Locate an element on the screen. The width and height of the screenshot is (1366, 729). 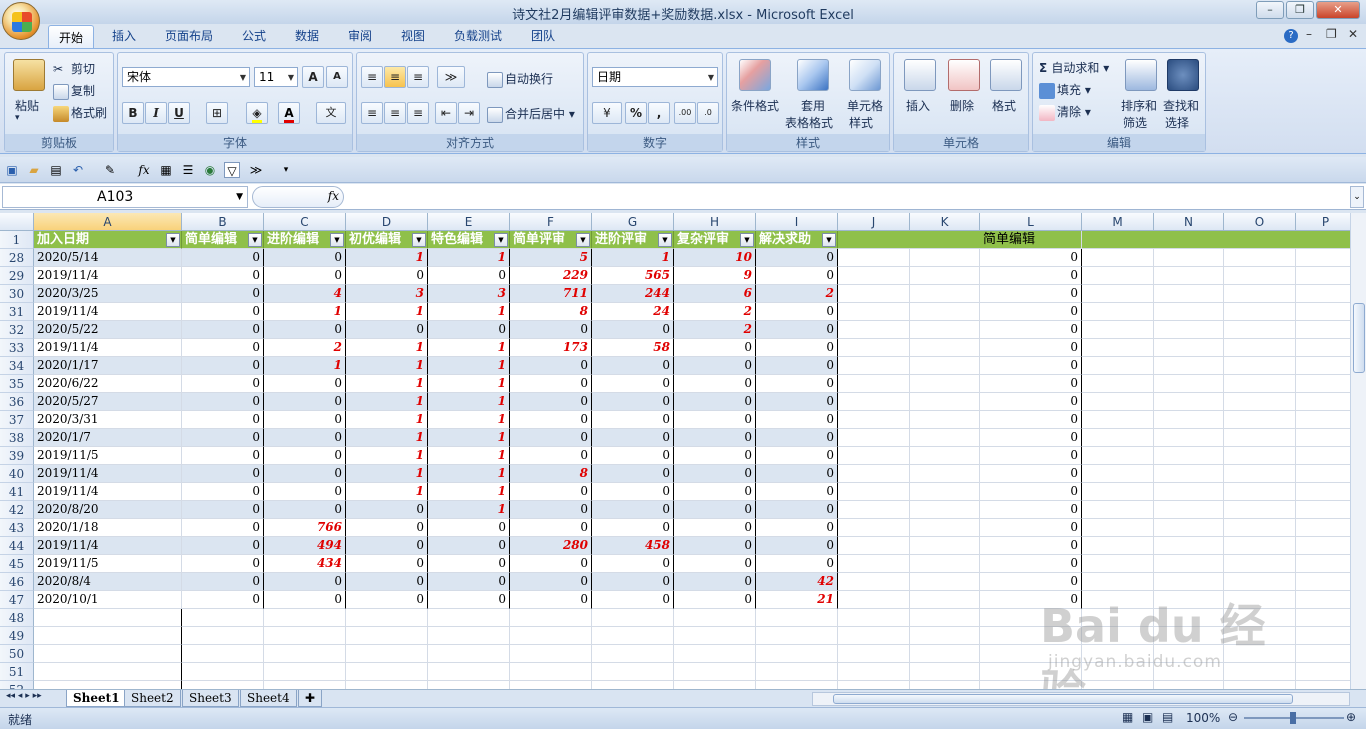
copy-button: 复制 is located at coordinates (74, 91).